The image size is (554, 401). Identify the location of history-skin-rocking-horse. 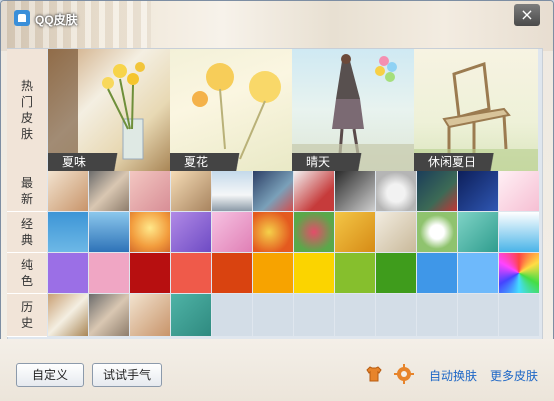
(150, 315).